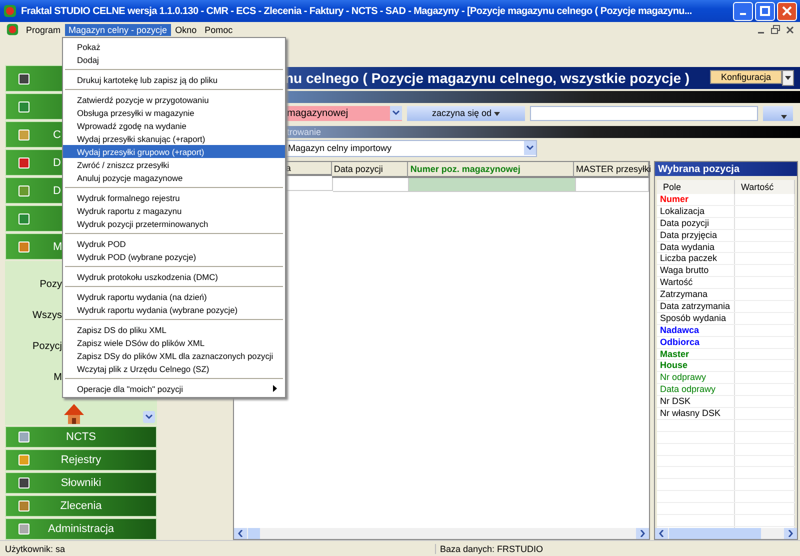 The image size is (800, 556). What do you see at coordinates (696, 282) in the screenshot?
I see `field-label: Wartość` at bounding box center [696, 282].